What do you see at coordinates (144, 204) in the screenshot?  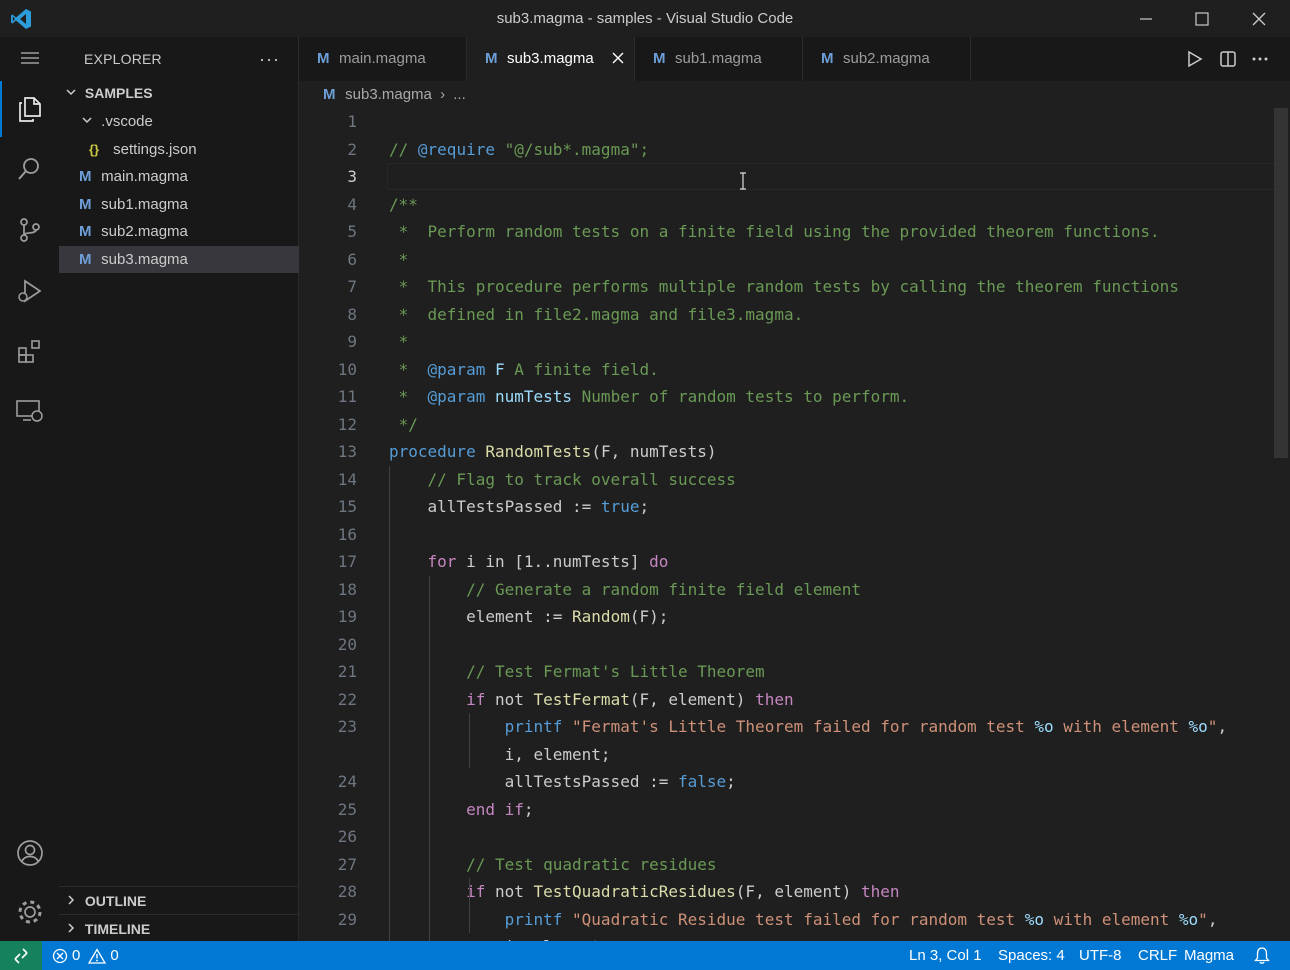 I see `tree-item-label: sub1.magma` at bounding box center [144, 204].